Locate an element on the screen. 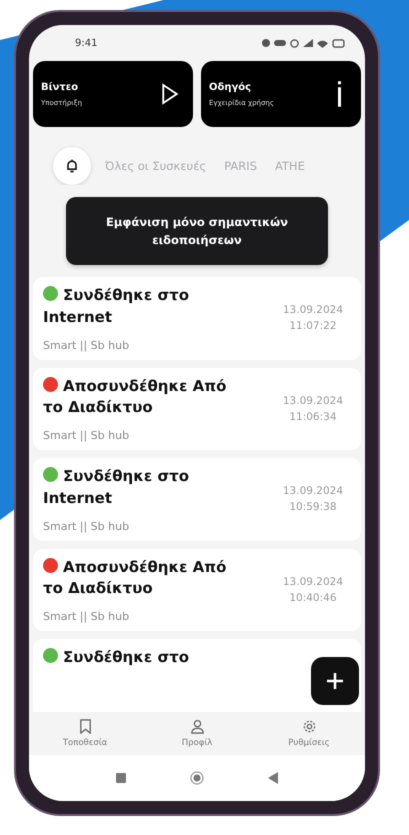 This screenshot has height=835, width=409. notification-time: 10:59:38 is located at coordinates (313, 507).